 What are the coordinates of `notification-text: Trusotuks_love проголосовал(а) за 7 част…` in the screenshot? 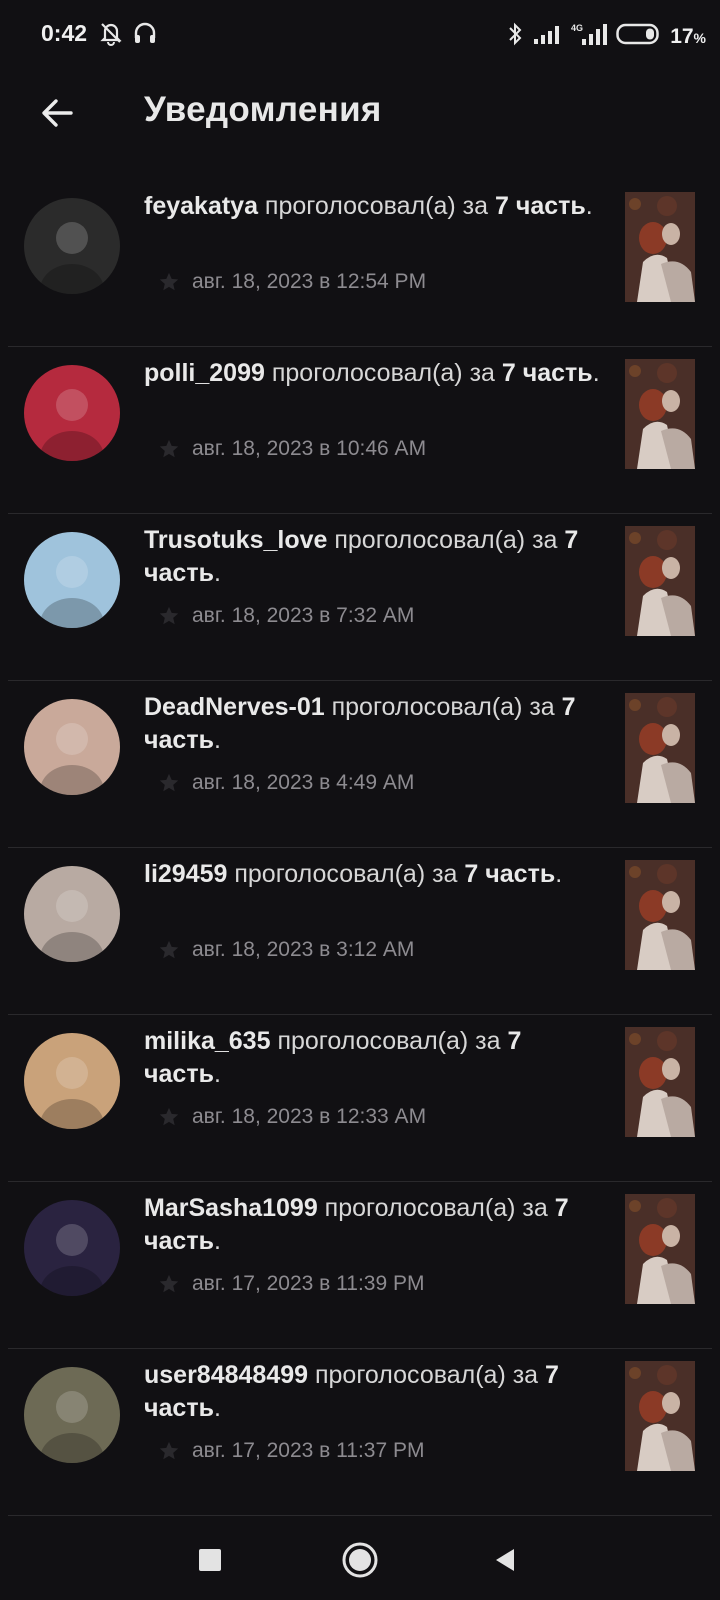 It's located at (374, 557).